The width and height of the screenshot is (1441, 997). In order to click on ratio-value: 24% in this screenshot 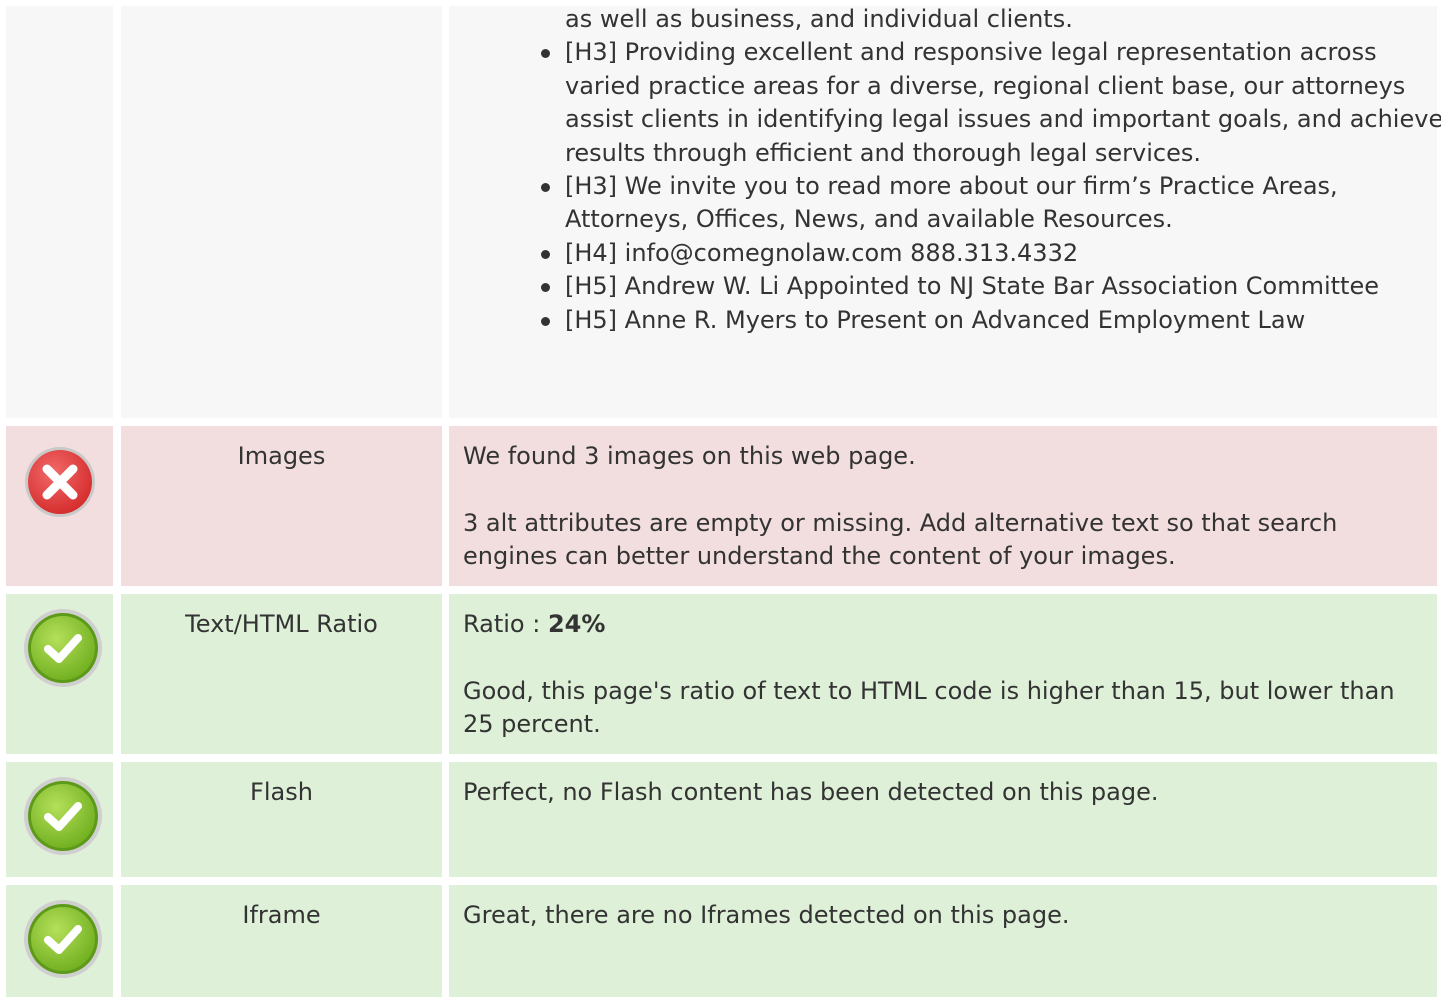, I will do `click(576, 624)`.